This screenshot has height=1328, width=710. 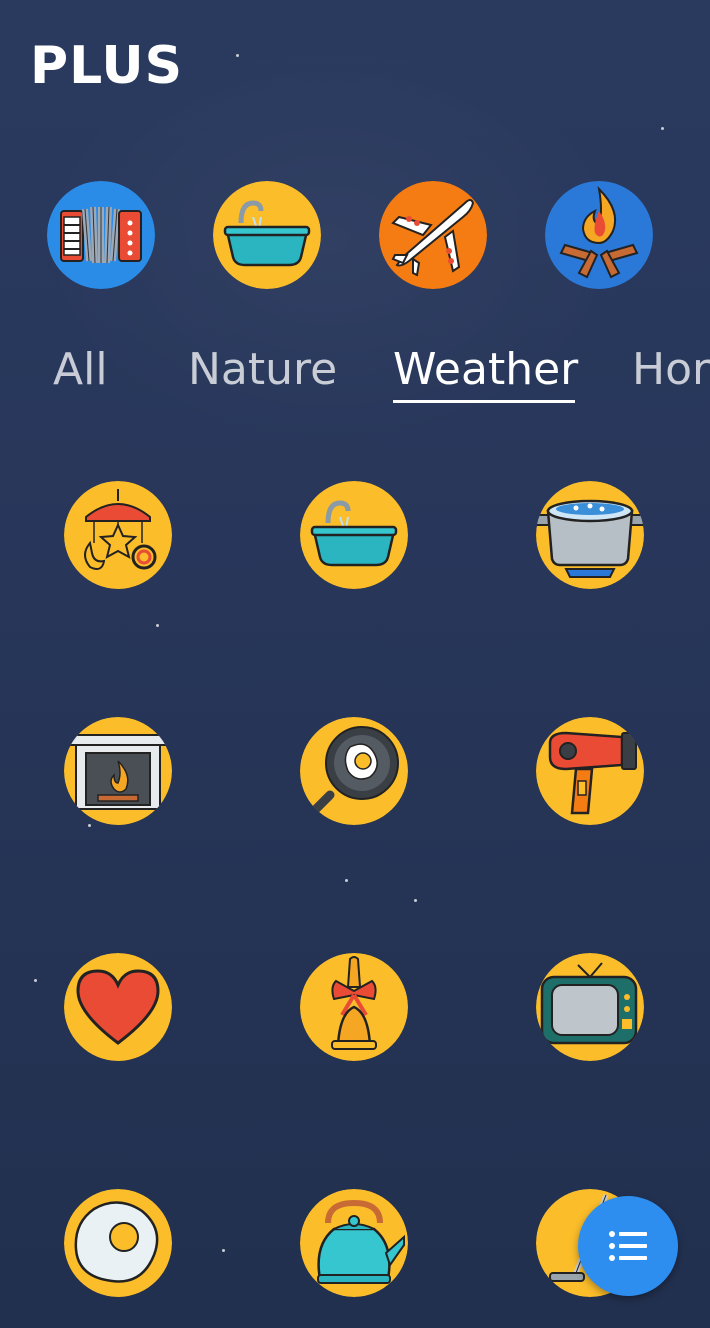 I want to click on sound-frying-egg-button, so click(x=354, y=771).